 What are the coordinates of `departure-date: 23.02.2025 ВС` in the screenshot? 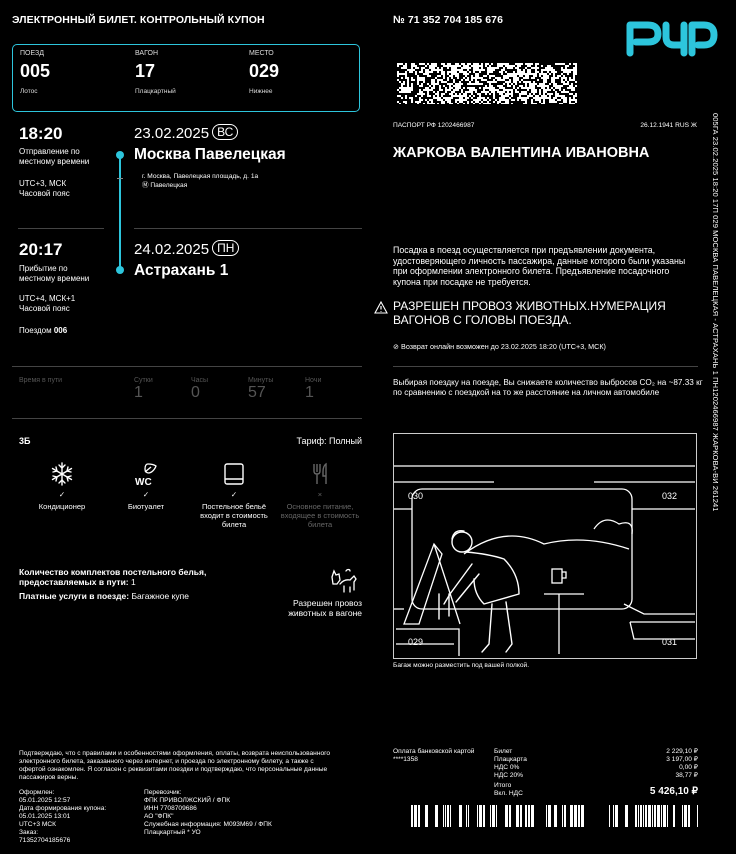 It's located at (186, 133).